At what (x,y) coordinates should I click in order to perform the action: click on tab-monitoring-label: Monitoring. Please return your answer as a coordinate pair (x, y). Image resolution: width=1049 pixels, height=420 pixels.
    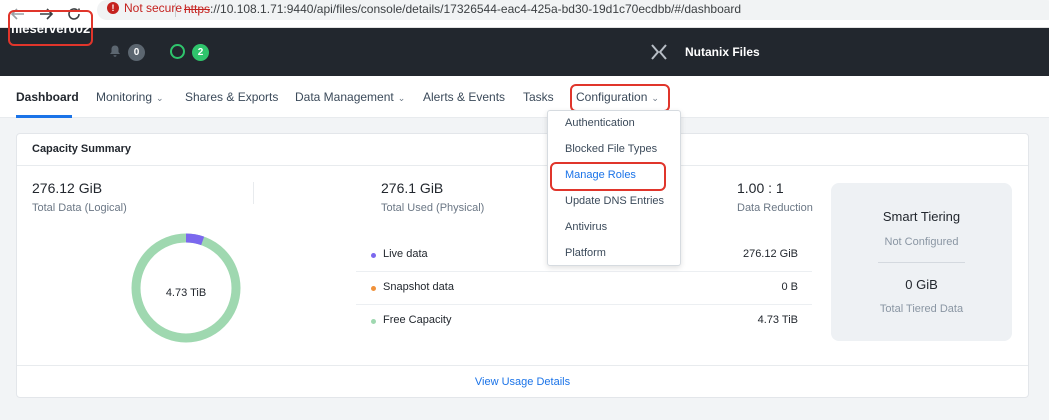
    Looking at the image, I should click on (124, 97).